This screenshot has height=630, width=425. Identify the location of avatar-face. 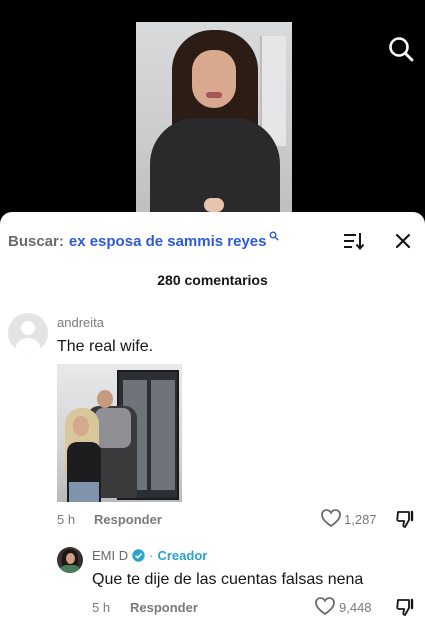
(70, 558).